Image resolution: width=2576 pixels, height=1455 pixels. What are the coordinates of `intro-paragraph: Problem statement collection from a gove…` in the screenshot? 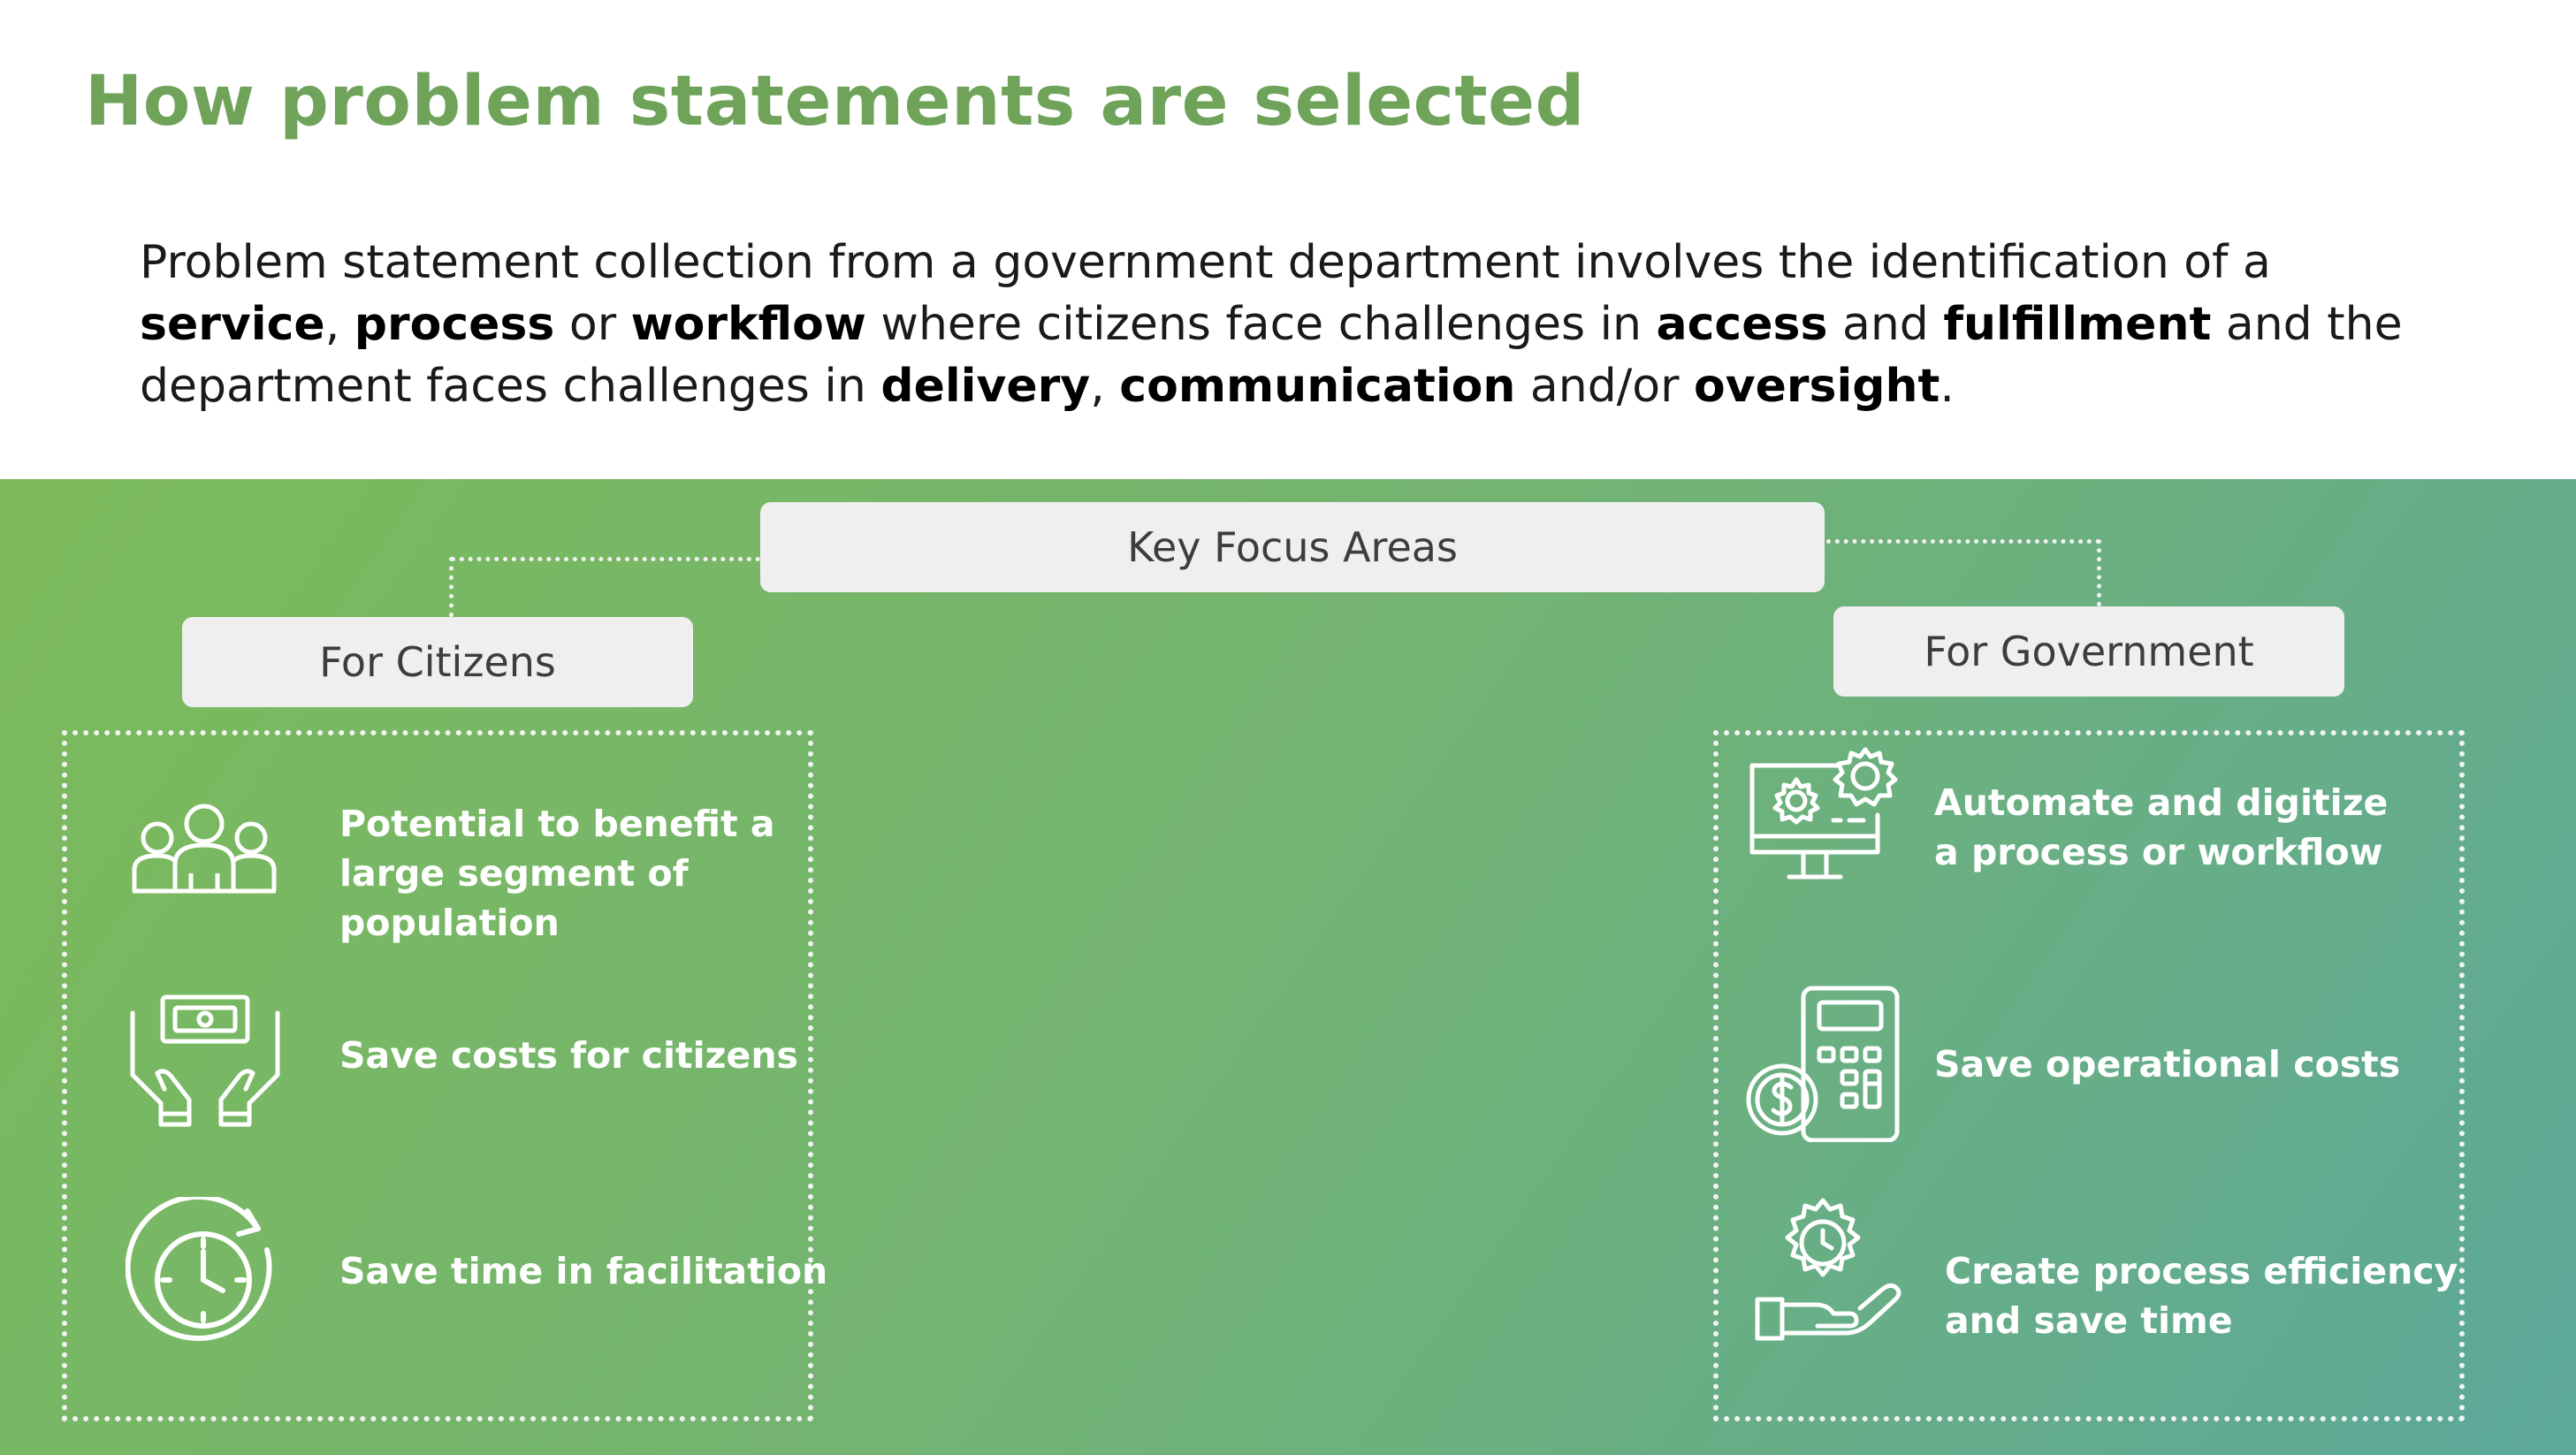 It's located at (1271, 324).